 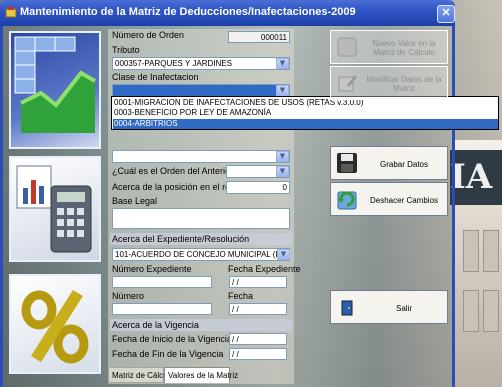 I want to click on fecha-inicio-label: Fecha de Inicio de la Vigencia, so click(x=172, y=339).